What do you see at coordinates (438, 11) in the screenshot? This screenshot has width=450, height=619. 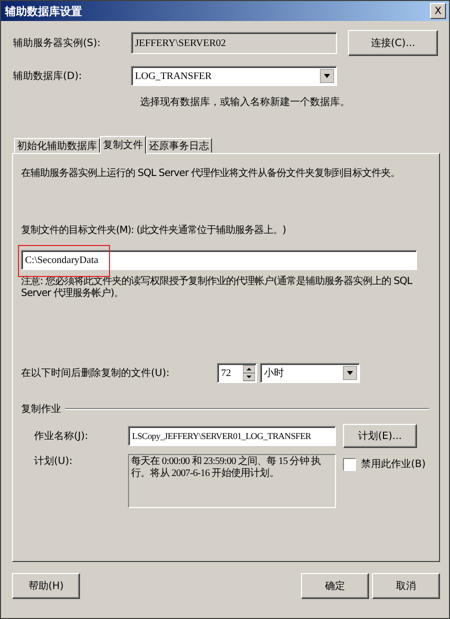 I see `close-button: X` at bounding box center [438, 11].